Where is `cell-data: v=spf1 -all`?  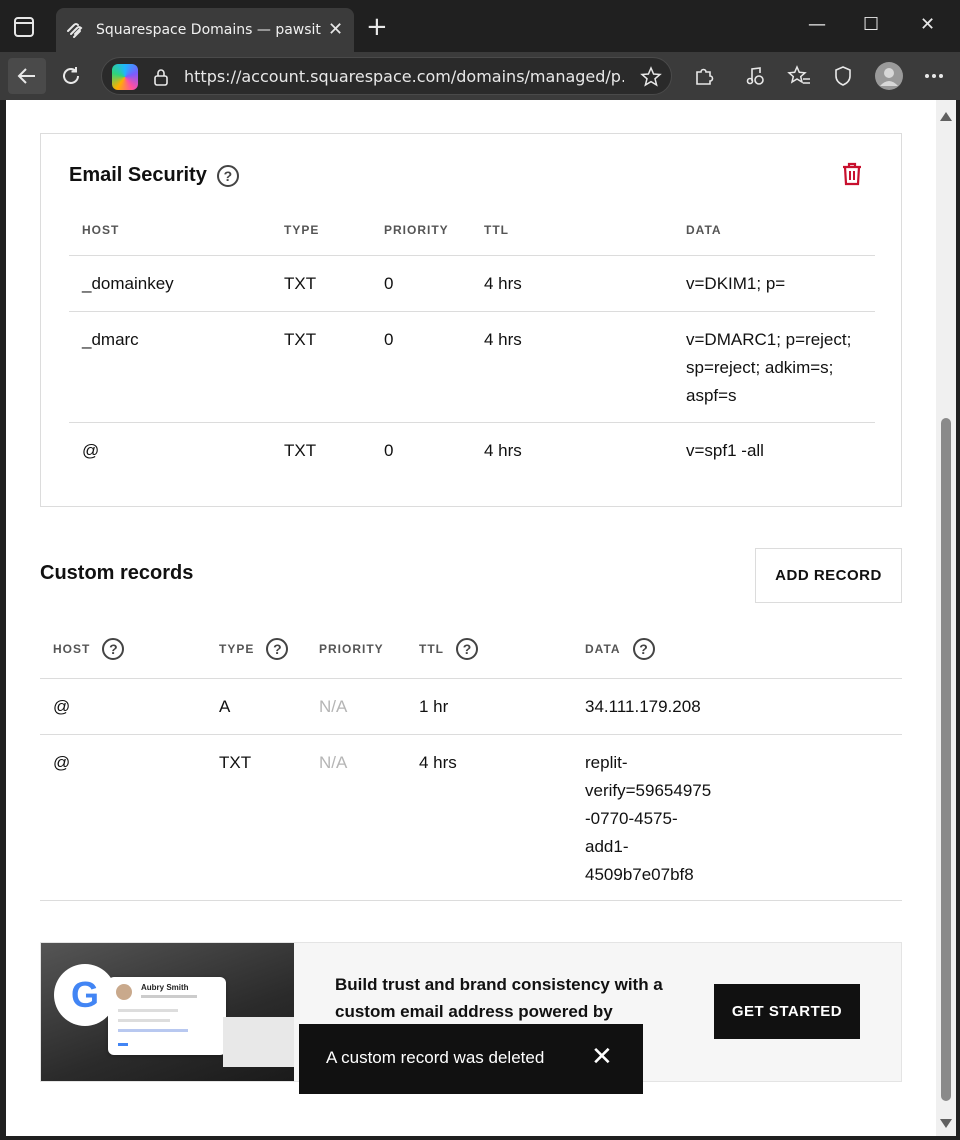 cell-data: v=spf1 -all is located at coordinates (725, 450).